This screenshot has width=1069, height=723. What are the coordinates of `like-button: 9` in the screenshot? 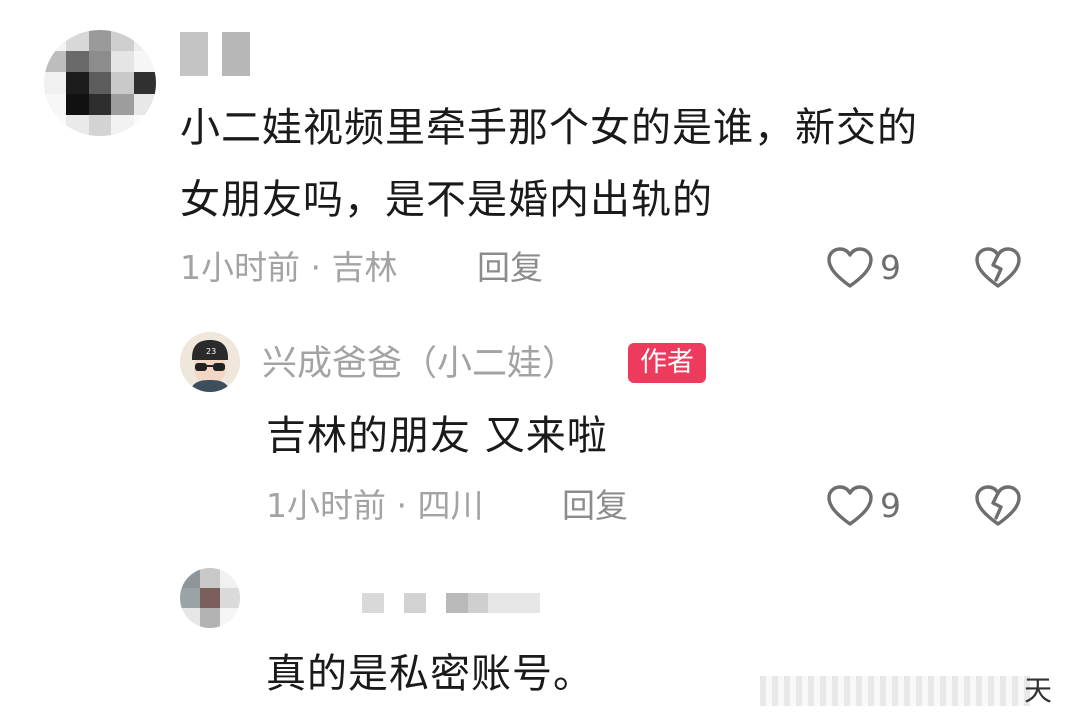 It's located at (863, 268).